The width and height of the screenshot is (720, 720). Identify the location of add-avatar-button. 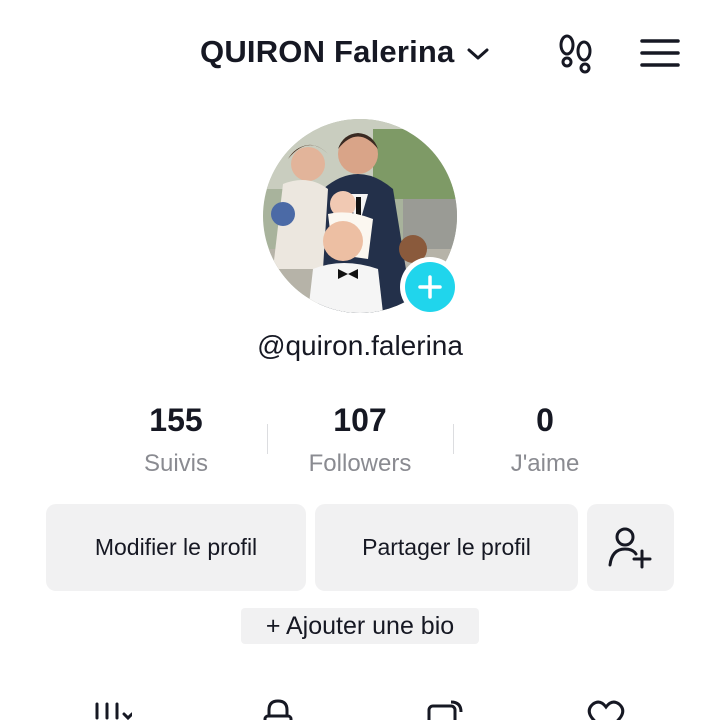
(430, 287).